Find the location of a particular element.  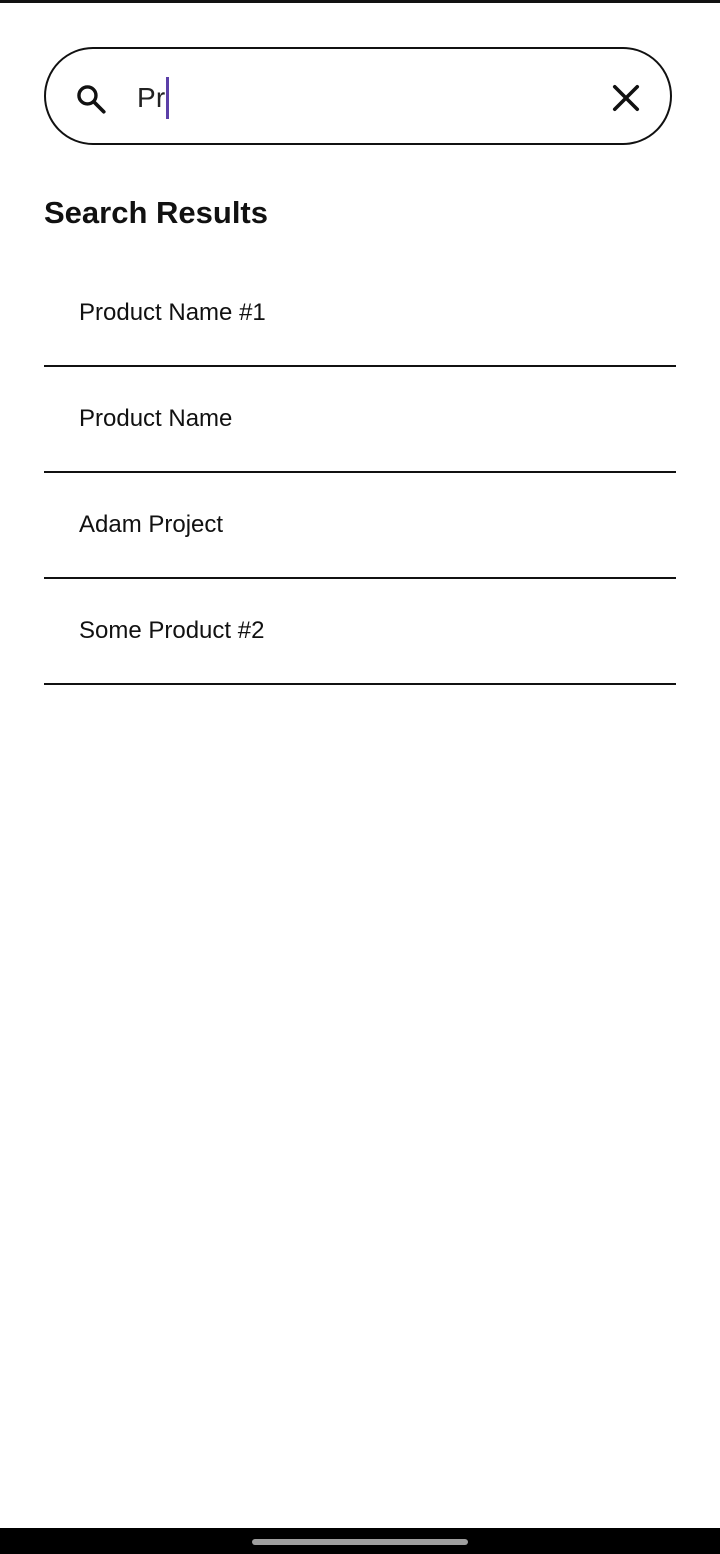

home-indicator is located at coordinates (360, 1542).